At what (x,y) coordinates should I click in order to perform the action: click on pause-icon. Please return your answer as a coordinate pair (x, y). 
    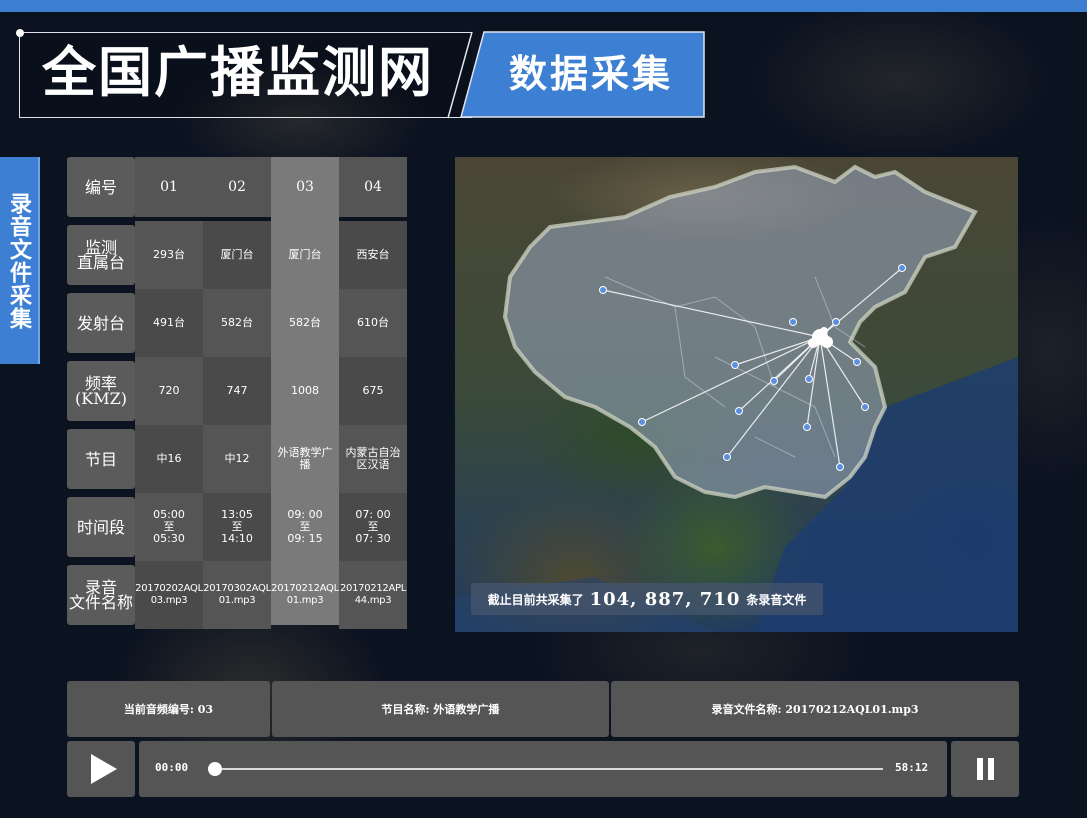
    Looking at the image, I should click on (985, 769).